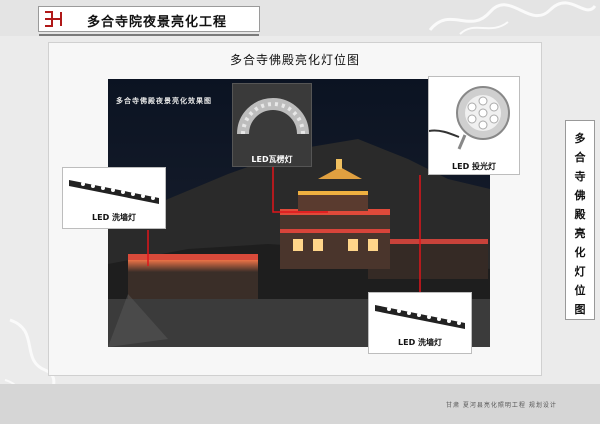 The image size is (600, 424). I want to click on side-title-band: 多 合 寺 佛 殿 亮 化 灯 位 图, so click(580, 220).